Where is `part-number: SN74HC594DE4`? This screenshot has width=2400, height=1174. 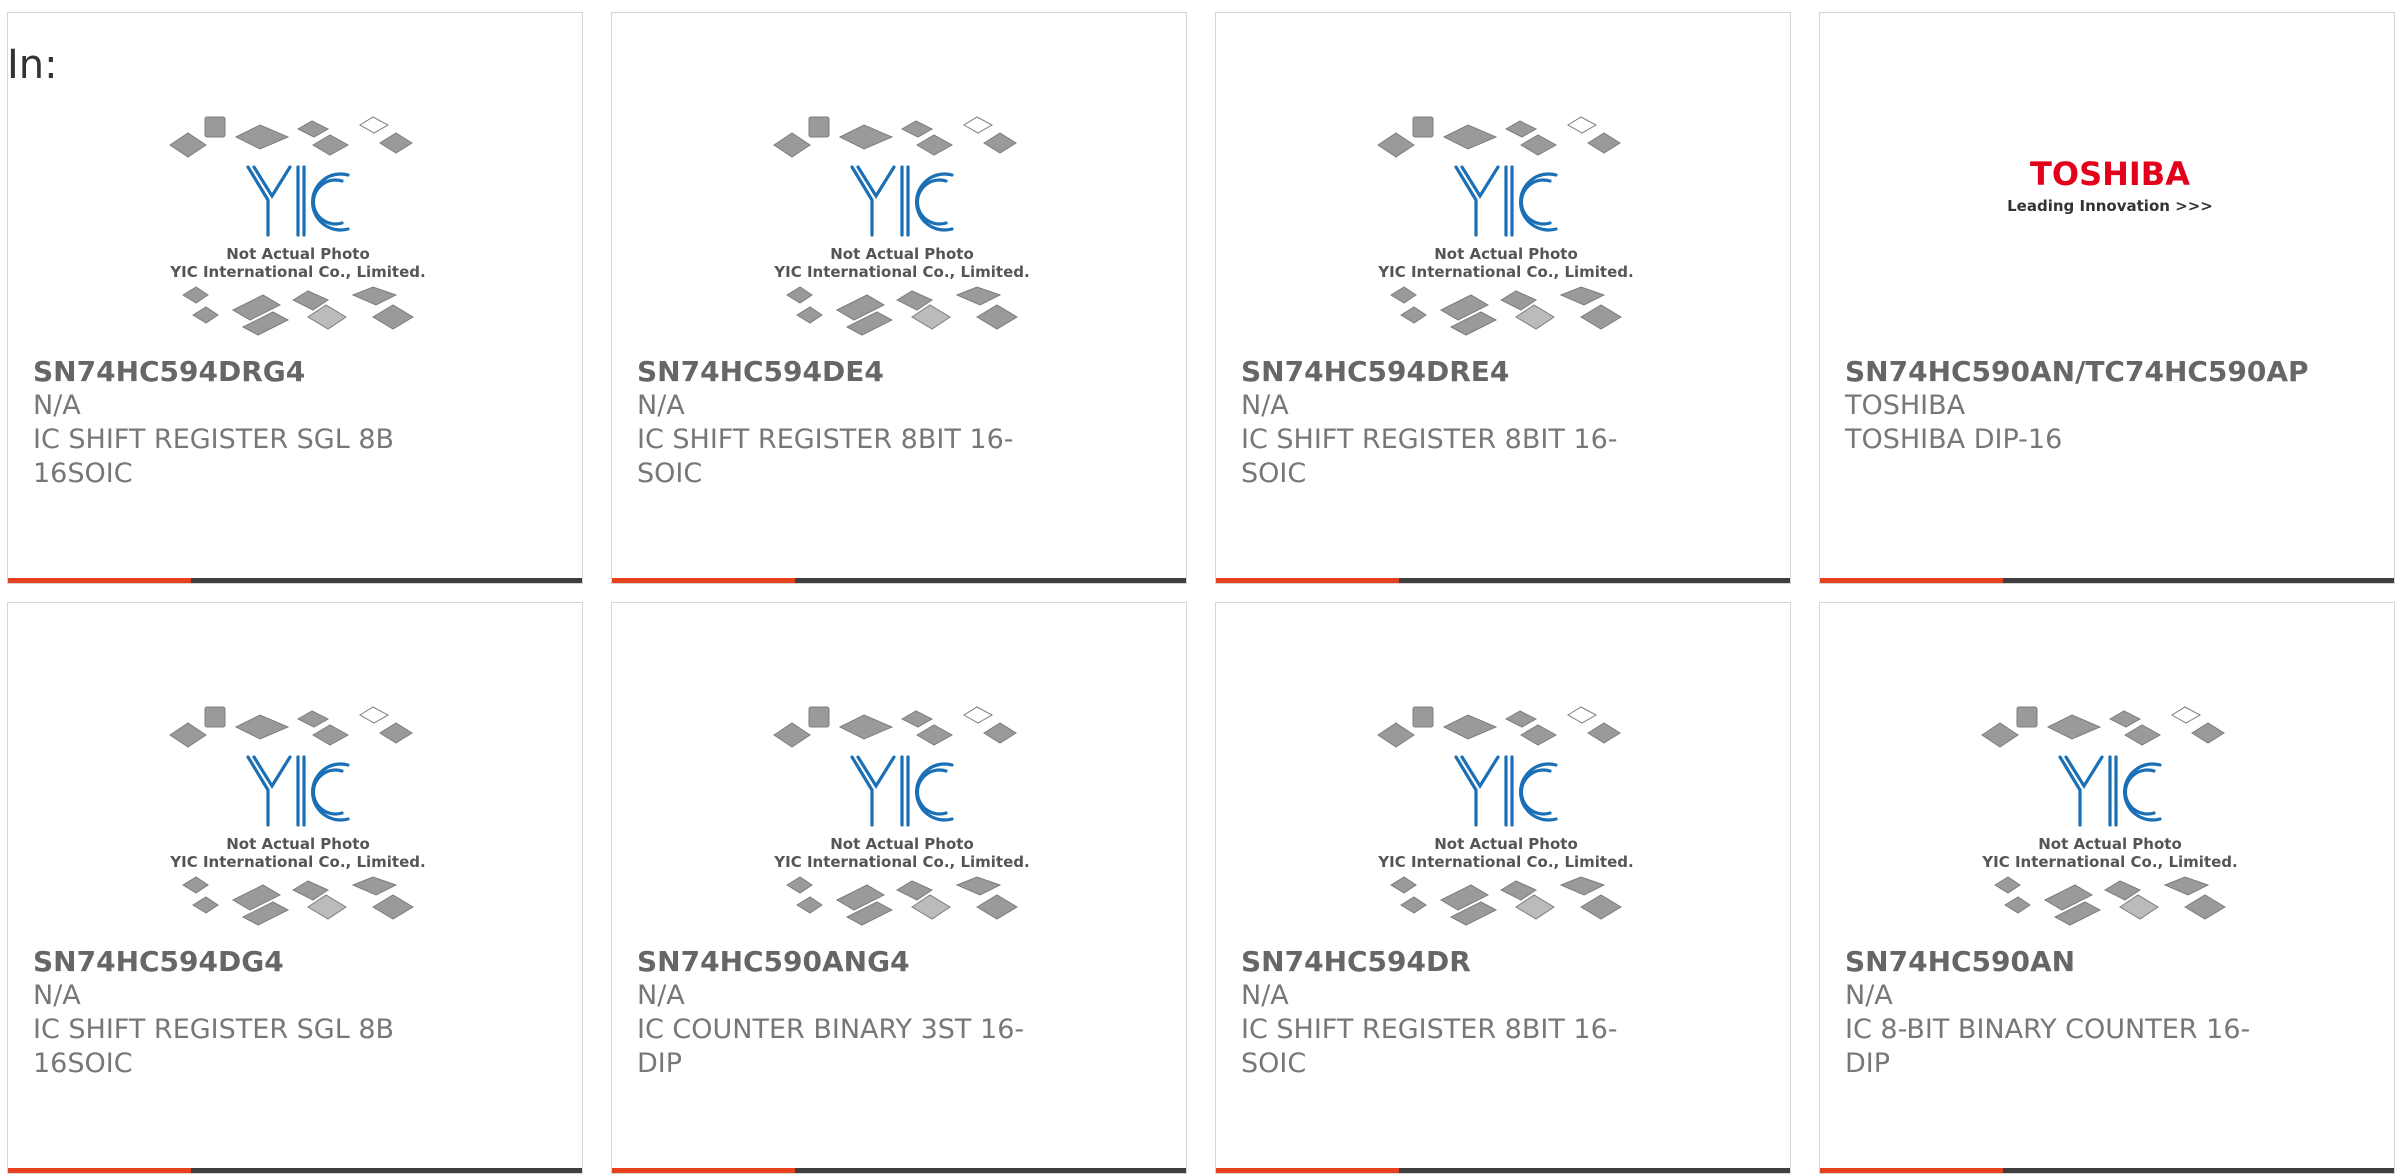 part-number: SN74HC594DE4 is located at coordinates (852, 372).